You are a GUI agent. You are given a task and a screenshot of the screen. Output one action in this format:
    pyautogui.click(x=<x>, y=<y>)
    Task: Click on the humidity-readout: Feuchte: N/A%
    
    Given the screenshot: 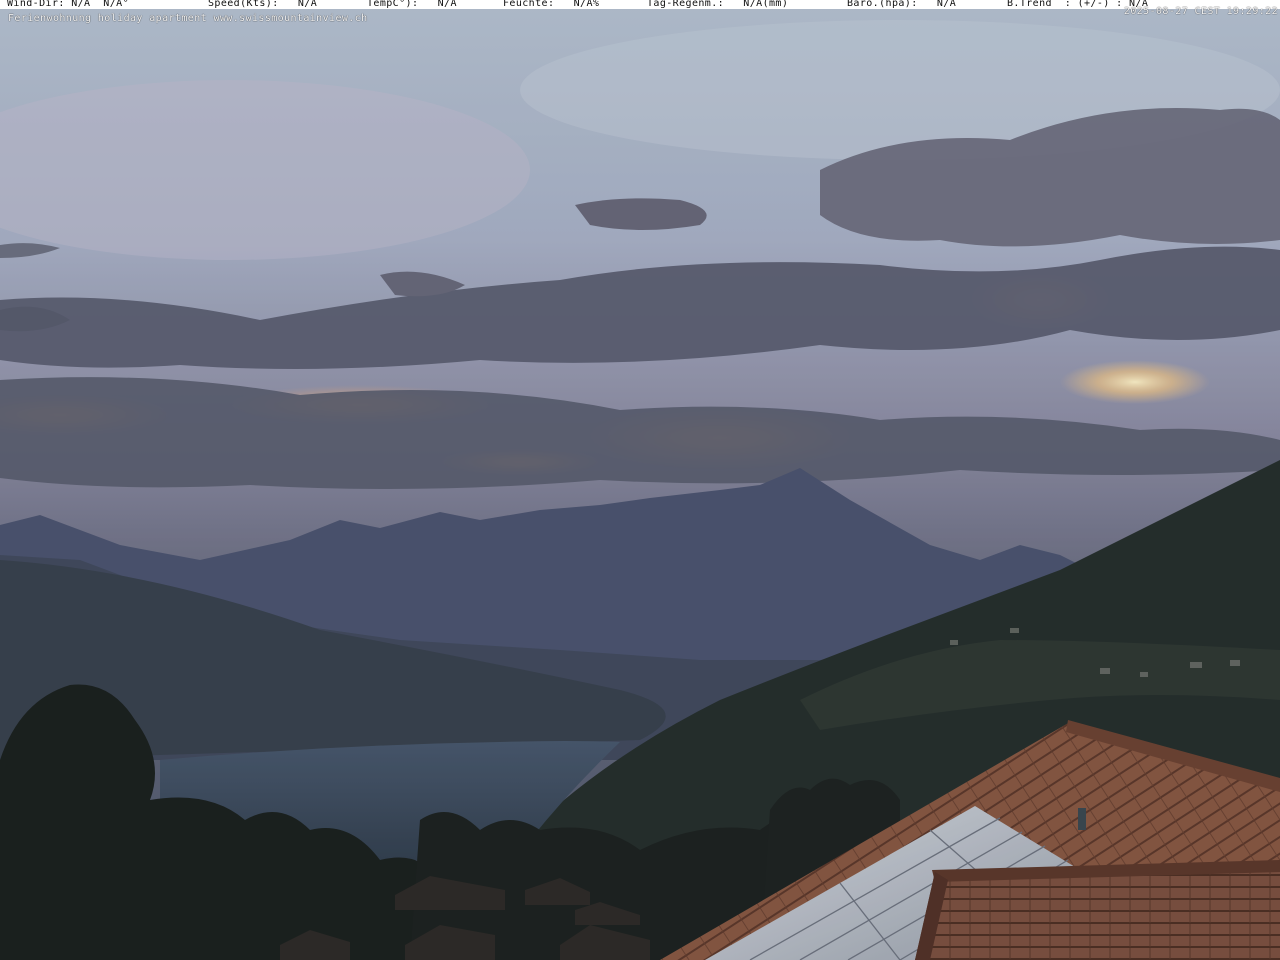 What is the action you would take?
    pyautogui.click(x=551, y=4)
    